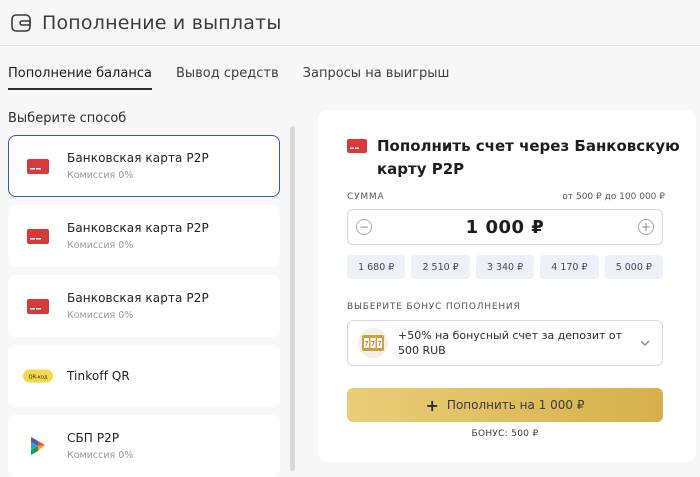  I want to click on preset-amount-button: 2 510 ₽, so click(440, 267).